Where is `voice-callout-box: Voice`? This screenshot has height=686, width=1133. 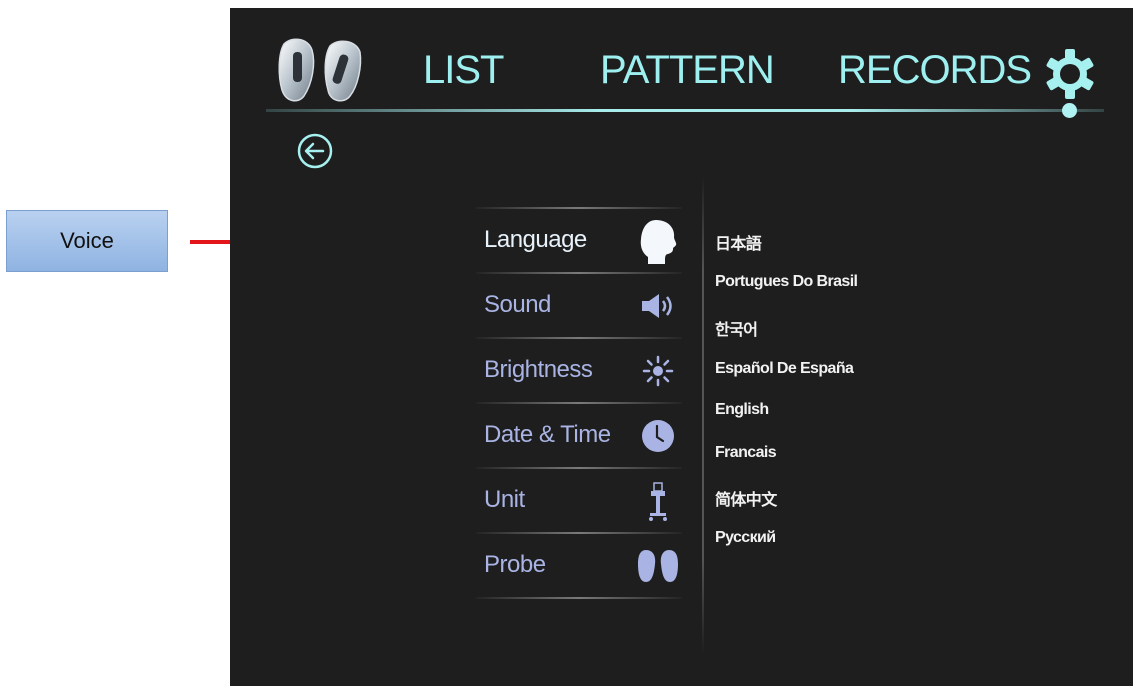
voice-callout-box: Voice is located at coordinates (87, 241).